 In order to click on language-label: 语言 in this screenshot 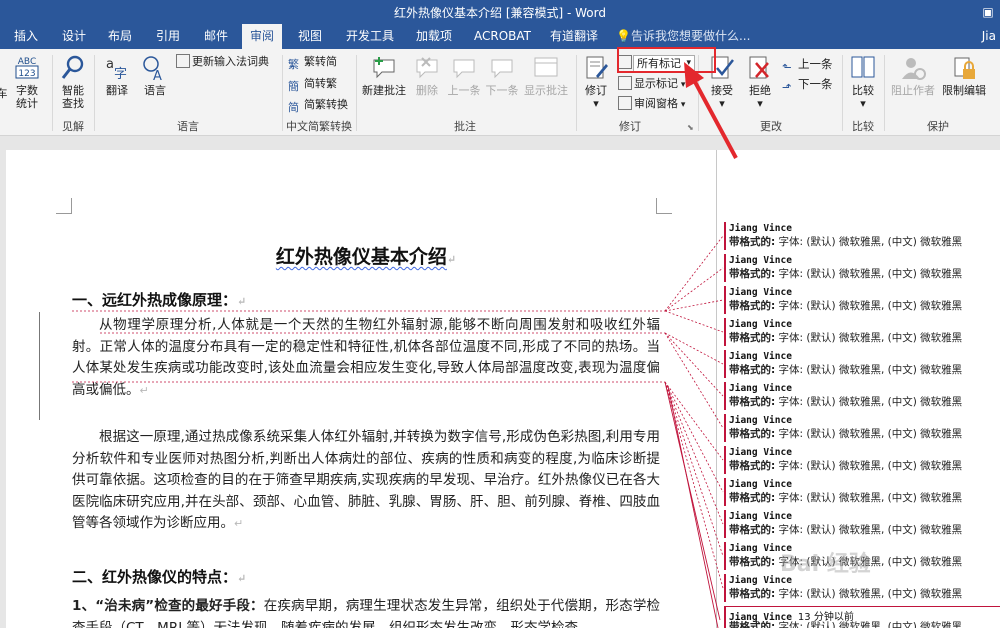, I will do `click(155, 90)`.